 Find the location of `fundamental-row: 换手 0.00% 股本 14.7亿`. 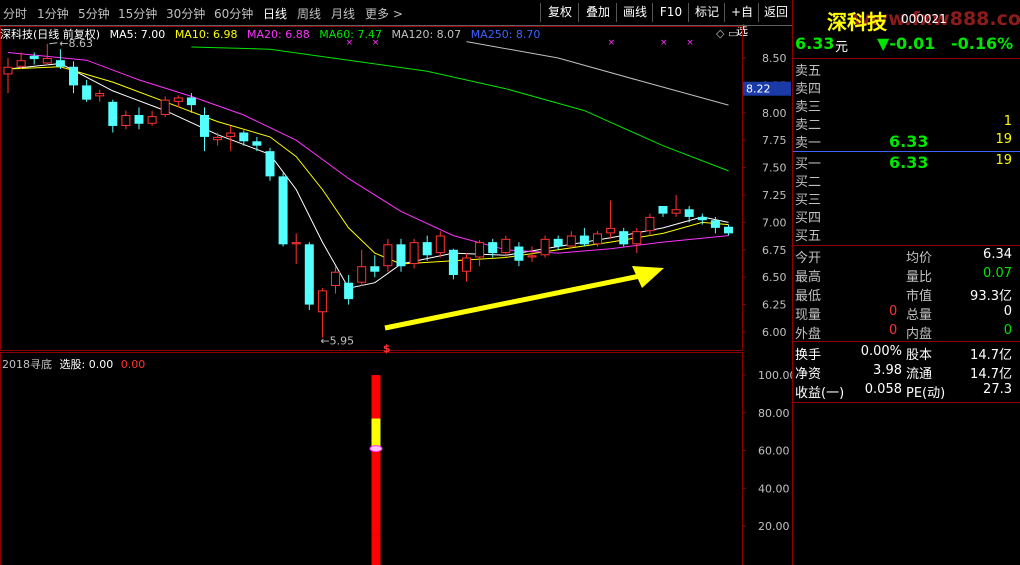

fundamental-row: 换手 0.00% 股本 14.7亿 is located at coordinates (906, 353).